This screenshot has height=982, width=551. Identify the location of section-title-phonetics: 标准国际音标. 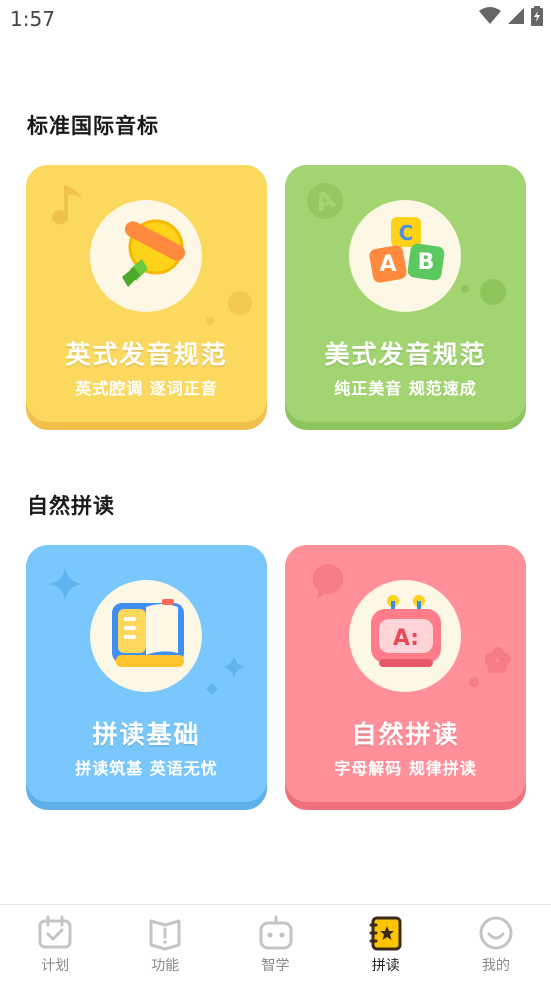
(93, 126).